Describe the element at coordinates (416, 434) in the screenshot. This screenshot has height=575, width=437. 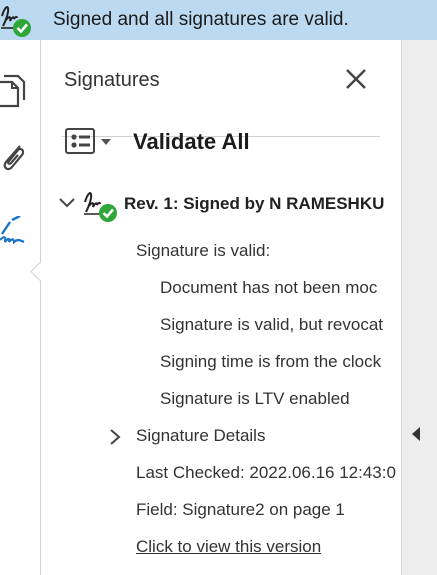
I see `collapse-panel-icon` at that location.